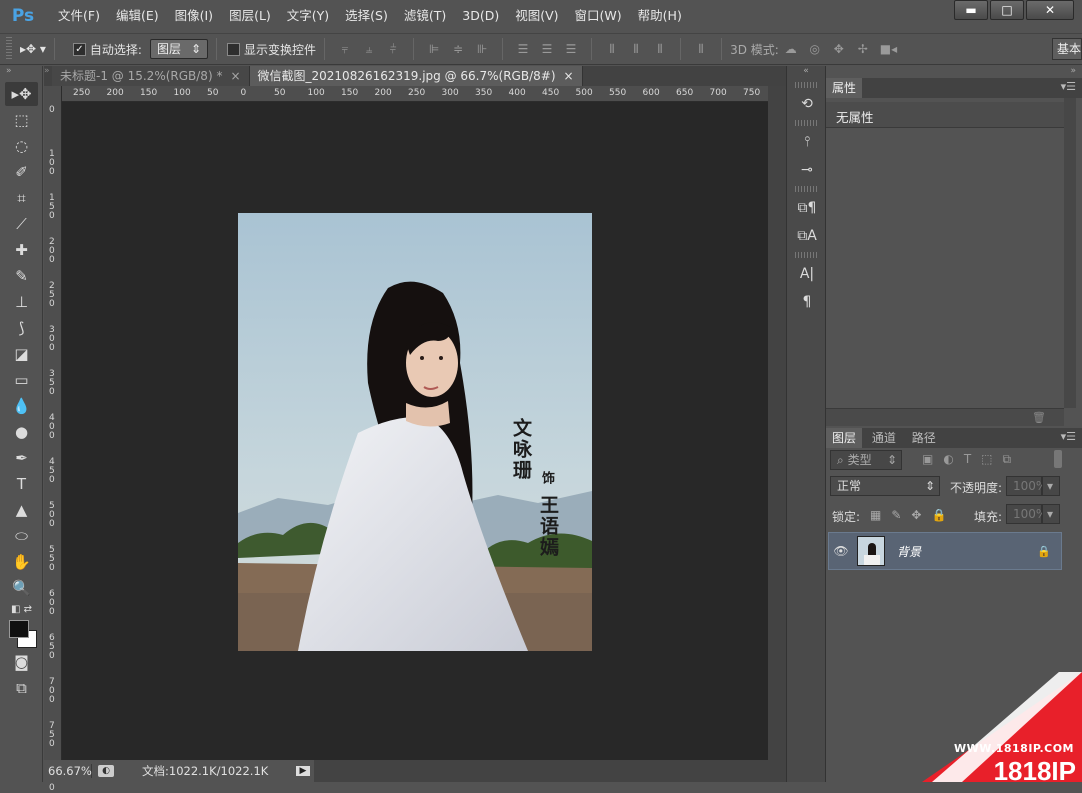 This screenshot has width=1082, height=793. I want to click on opacity-input: 100%, so click(1024, 486).